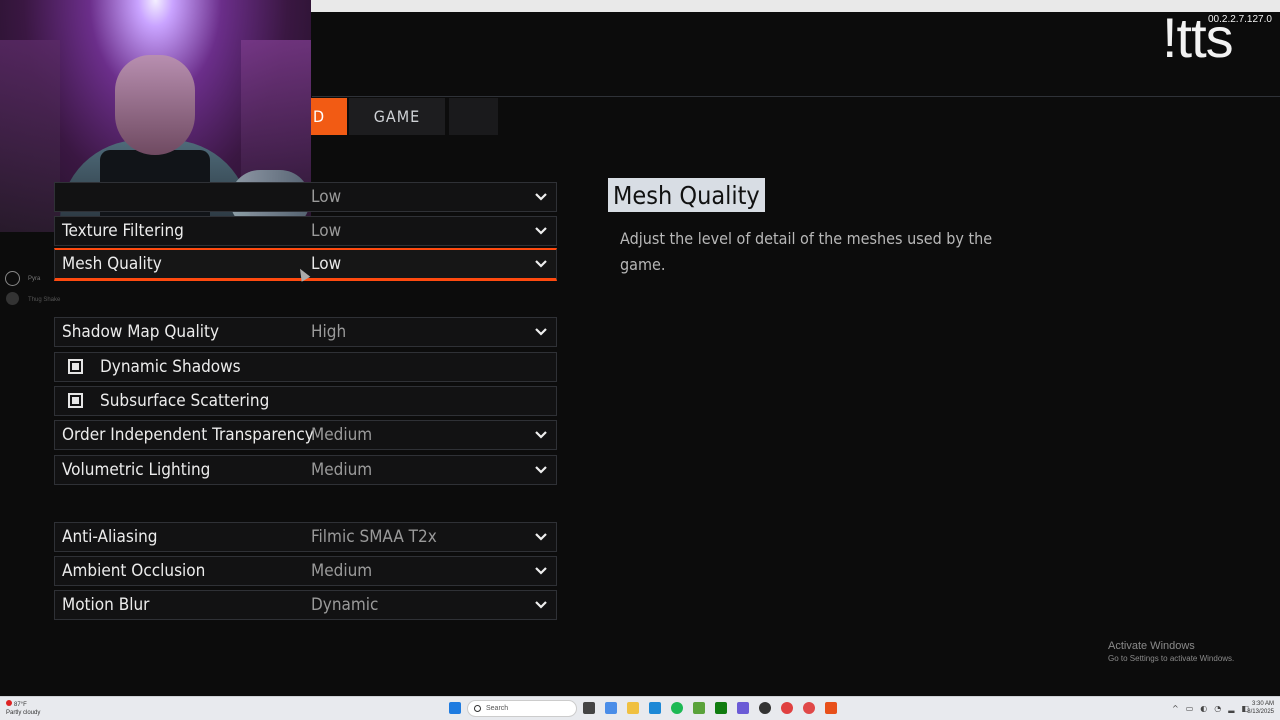 Image resolution: width=1280 pixels, height=720 pixels. What do you see at coordinates (134, 571) in the screenshot?
I see `setting-label: Ambient Occlusion` at bounding box center [134, 571].